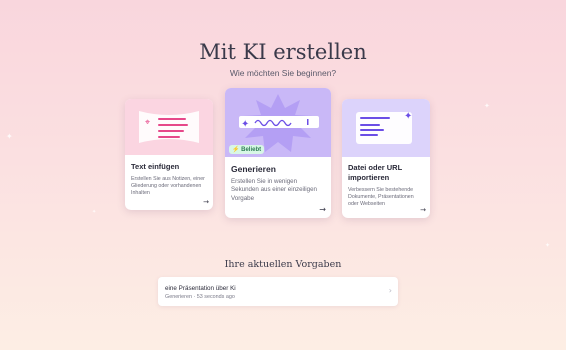  What do you see at coordinates (375, 172) in the screenshot?
I see `card-title: Datei oder URL importieren` at bounding box center [375, 172].